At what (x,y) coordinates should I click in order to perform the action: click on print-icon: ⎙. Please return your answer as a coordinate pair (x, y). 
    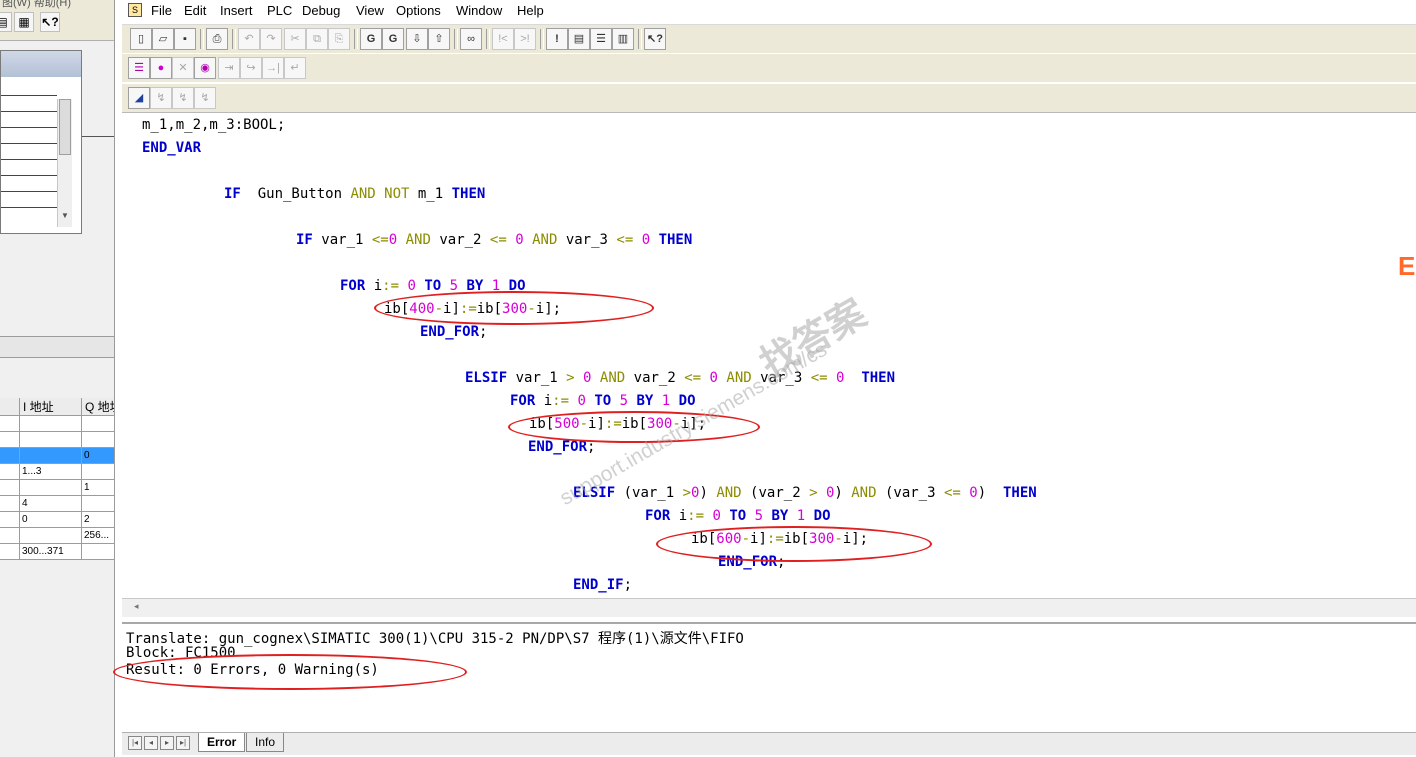
    Looking at the image, I should click on (217, 39).